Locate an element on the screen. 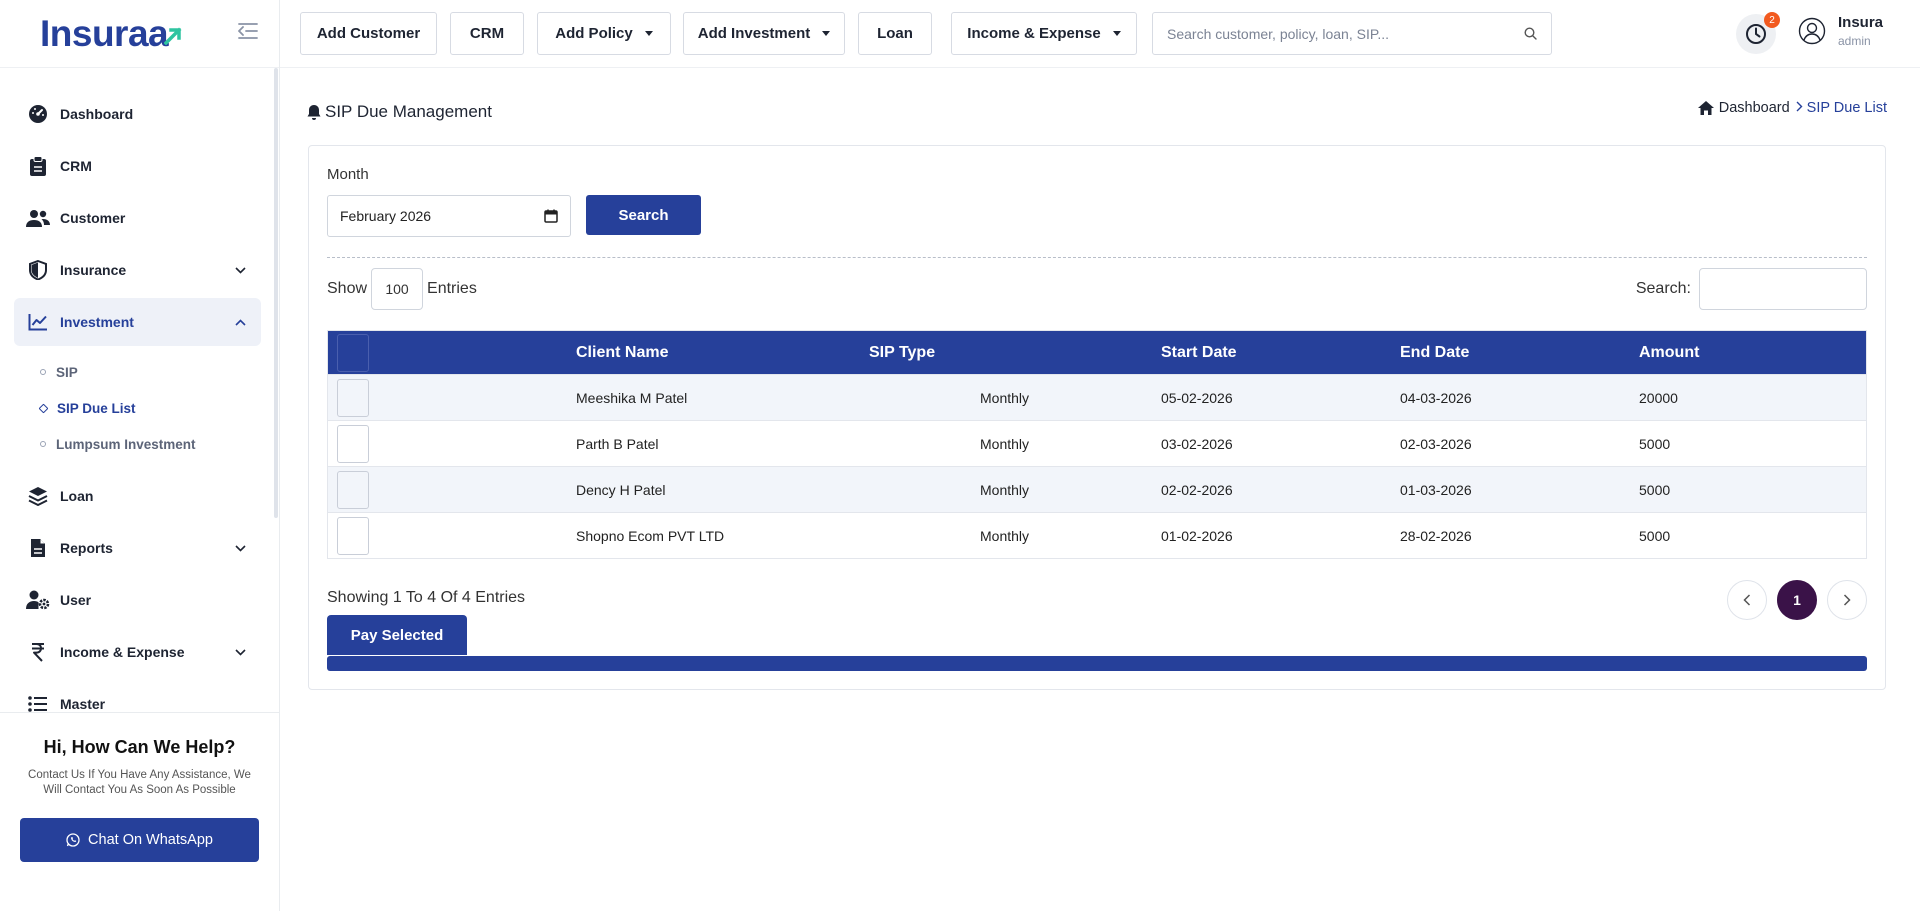  loan-button: Loan is located at coordinates (895, 33).